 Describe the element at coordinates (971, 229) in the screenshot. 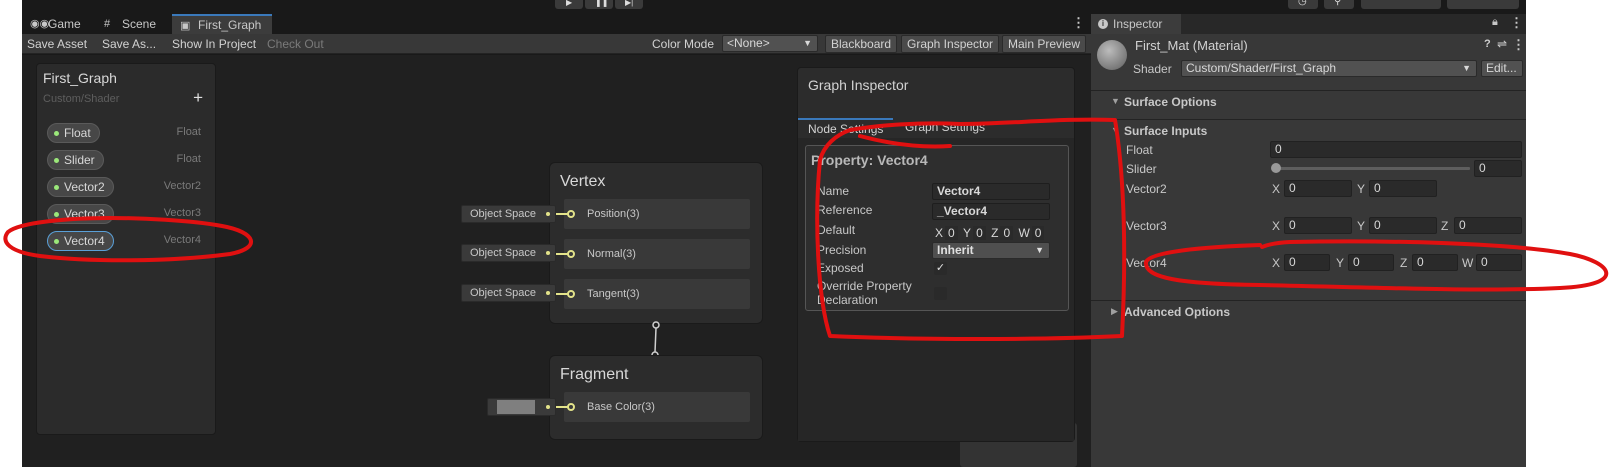

I see `annotation-outline-property` at that location.